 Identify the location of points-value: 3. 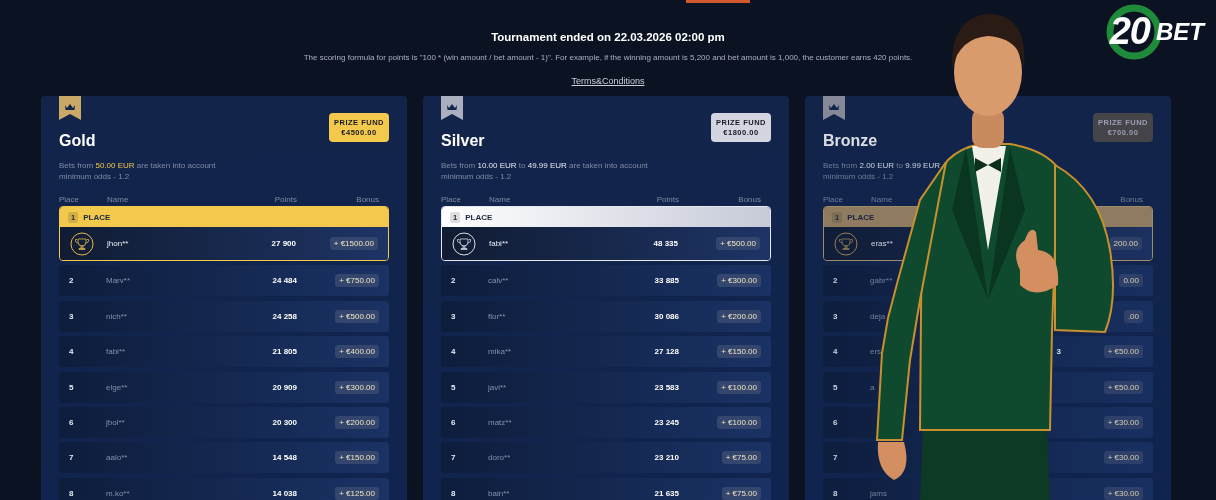
(1058, 352).